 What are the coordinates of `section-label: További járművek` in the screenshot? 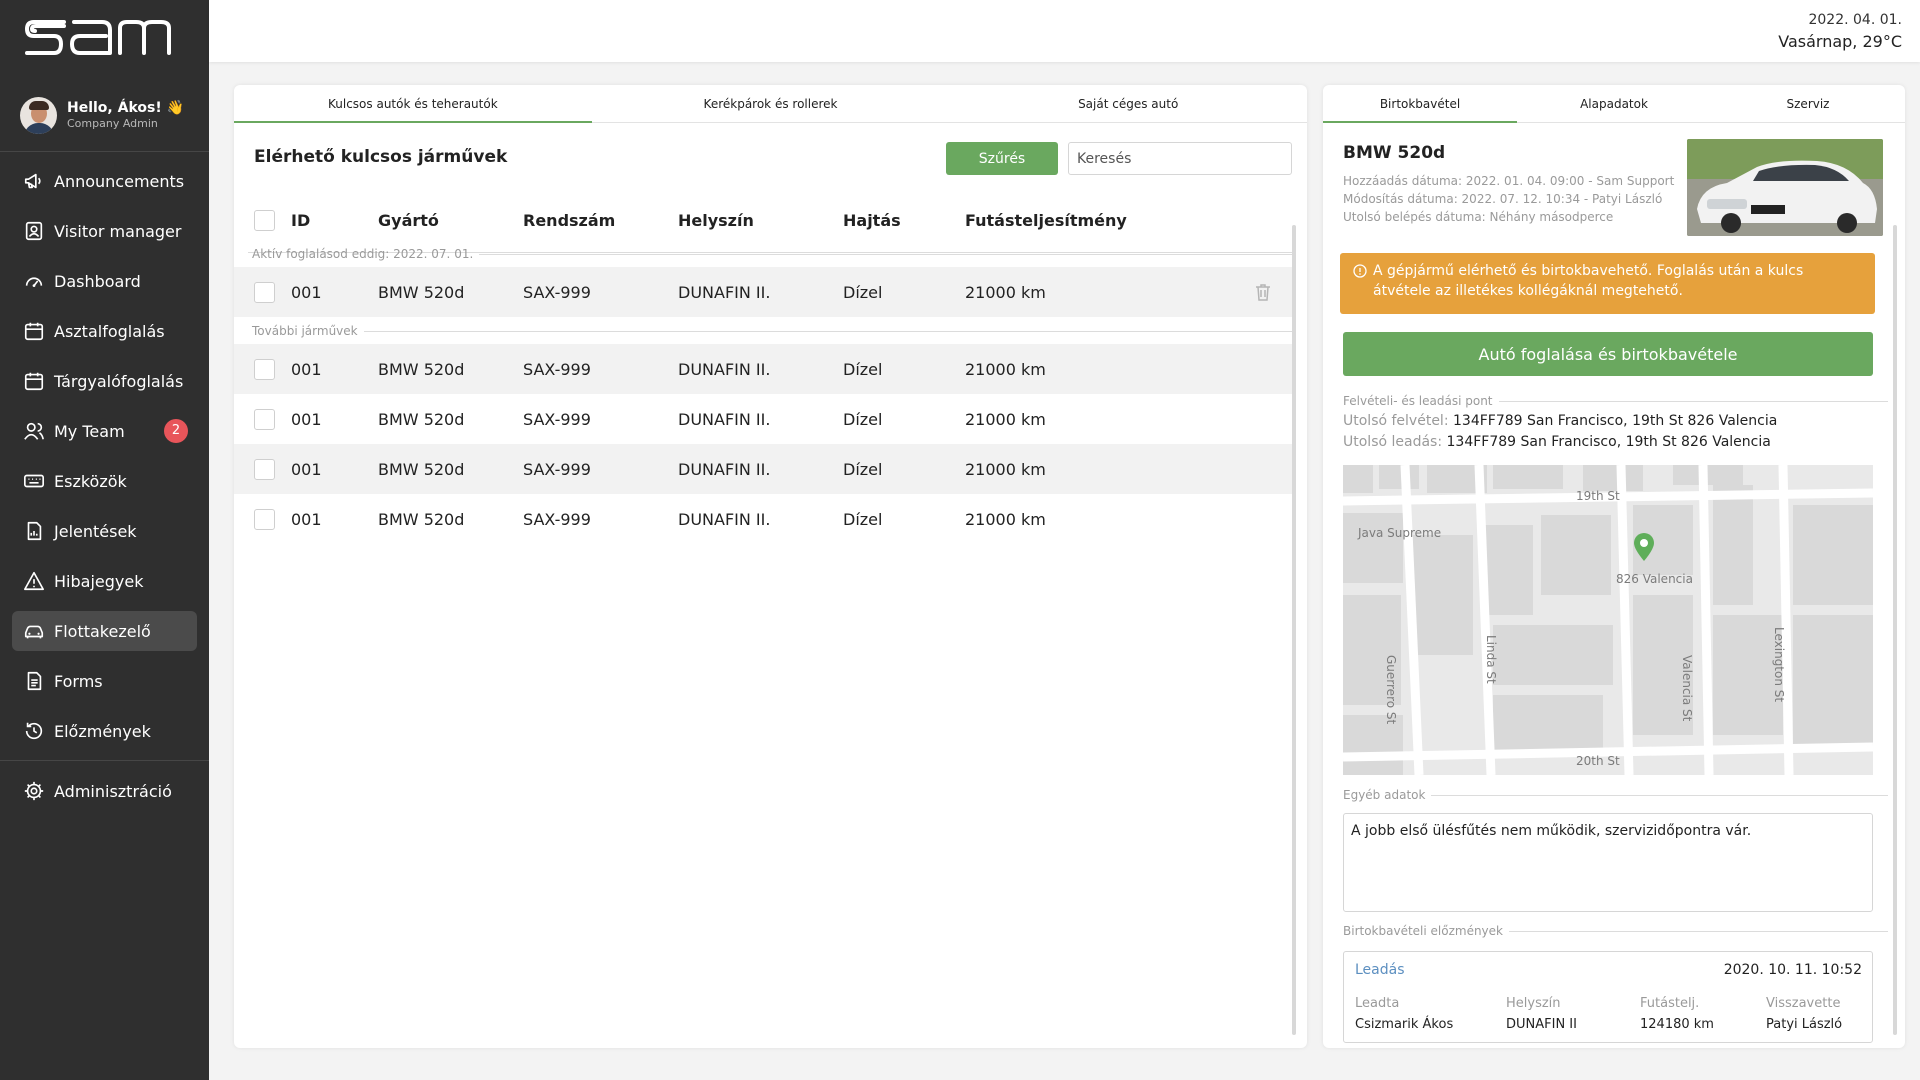 It's located at (305, 331).